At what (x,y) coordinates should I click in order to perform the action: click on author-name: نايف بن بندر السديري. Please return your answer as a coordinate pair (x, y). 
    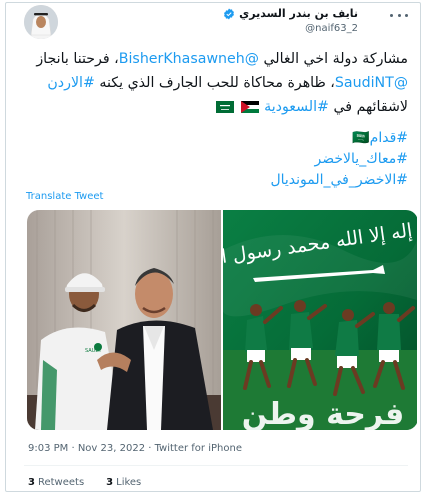
    Looking at the image, I should click on (298, 13).